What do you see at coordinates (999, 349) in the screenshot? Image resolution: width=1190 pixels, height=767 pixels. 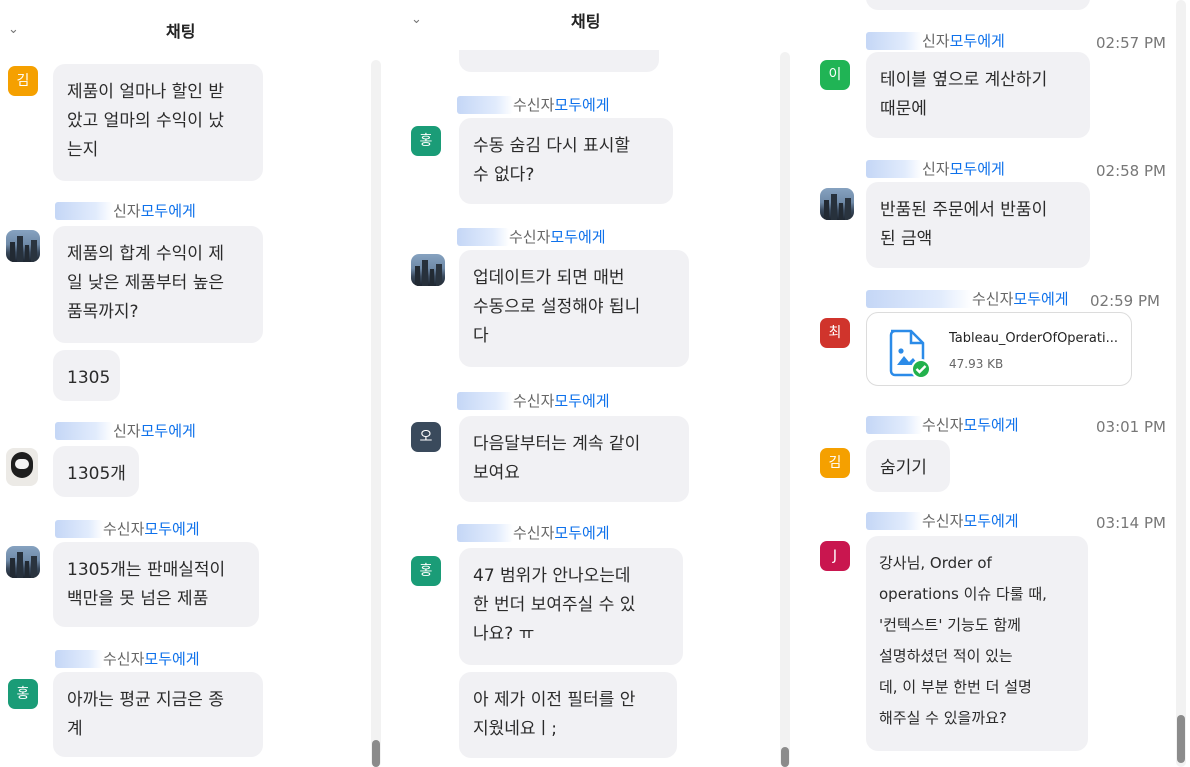 I see `file-attachment: Tableau_OrderOfOperati... 47.93 KB` at bounding box center [999, 349].